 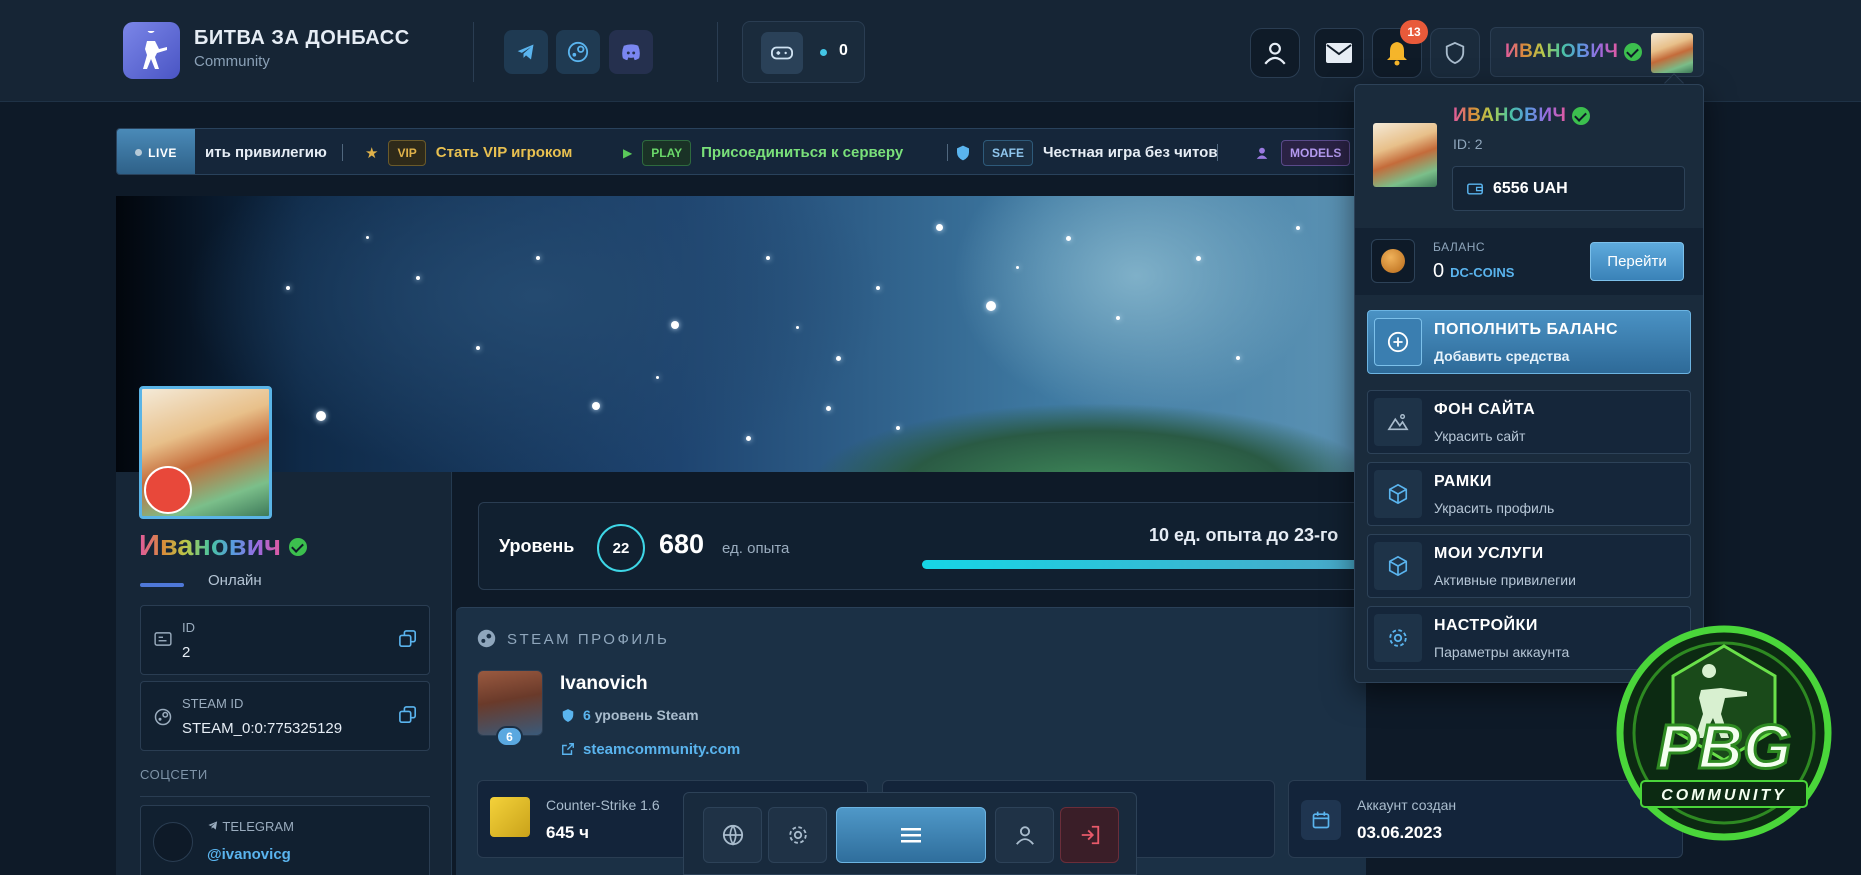 I want to click on profile-avatar, so click(x=205, y=452).